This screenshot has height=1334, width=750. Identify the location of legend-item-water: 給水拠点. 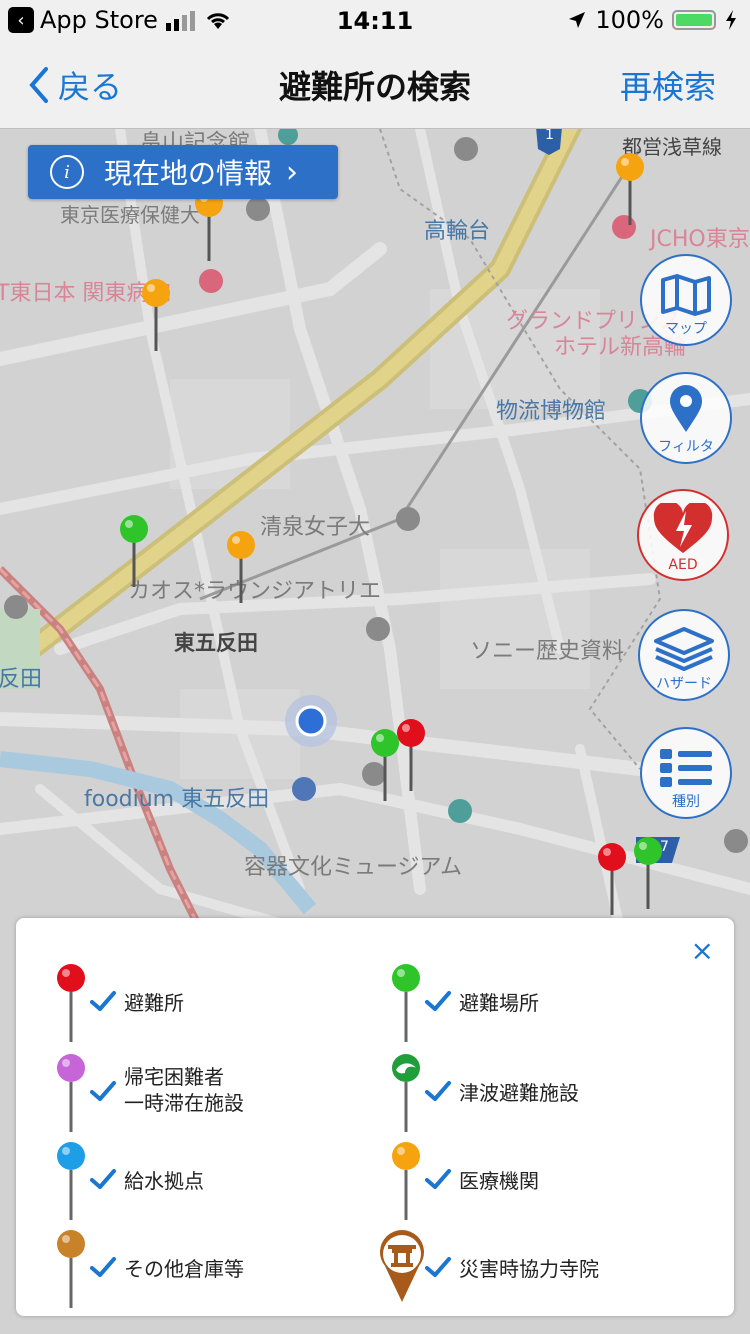
(181, 1182).